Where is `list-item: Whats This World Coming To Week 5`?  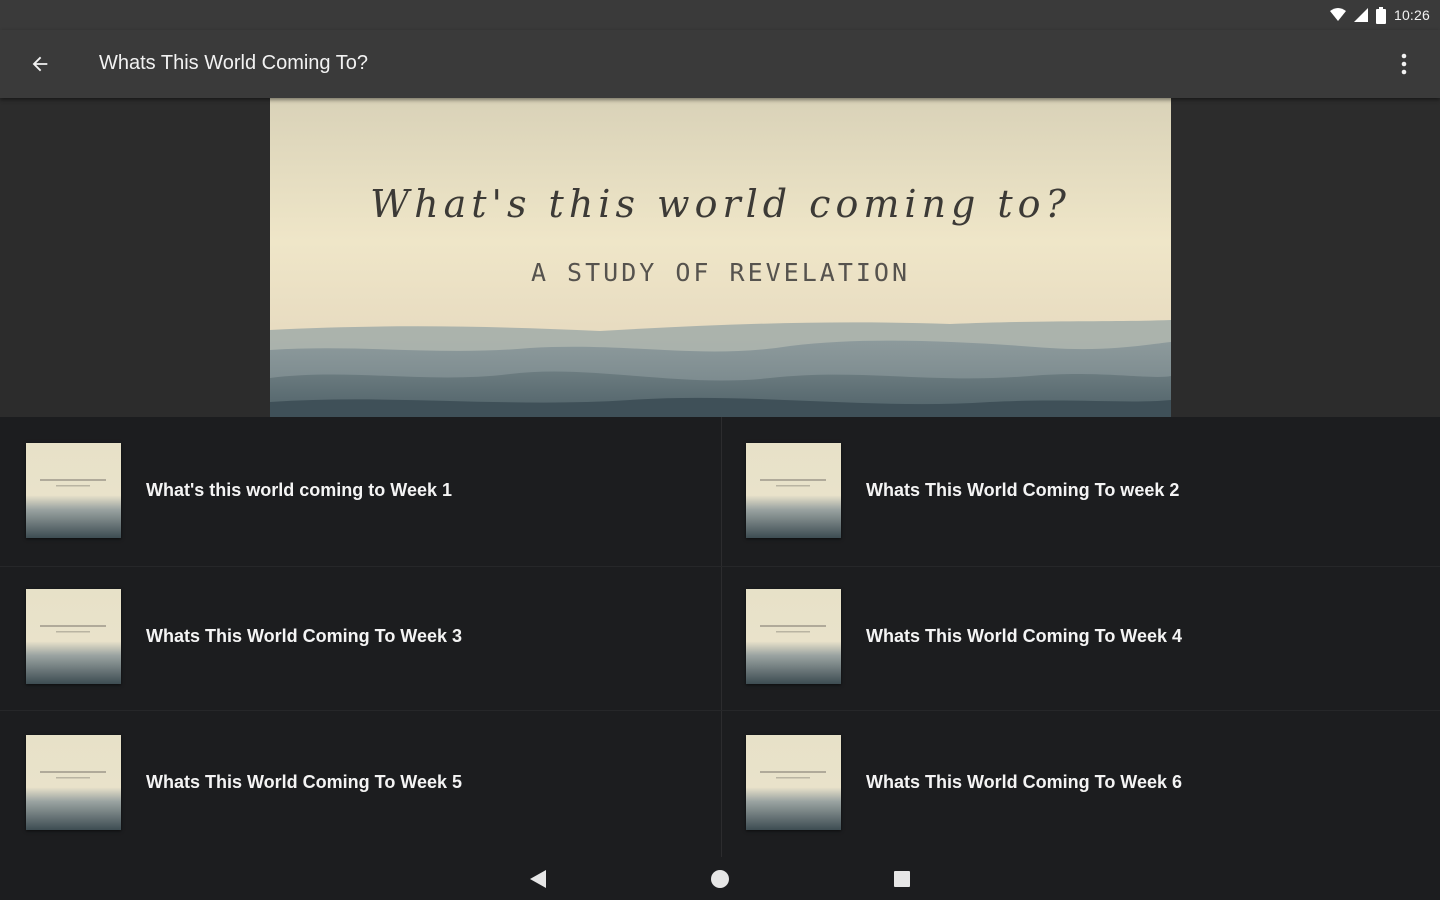
list-item: Whats This World Coming To Week 5 is located at coordinates (360, 782).